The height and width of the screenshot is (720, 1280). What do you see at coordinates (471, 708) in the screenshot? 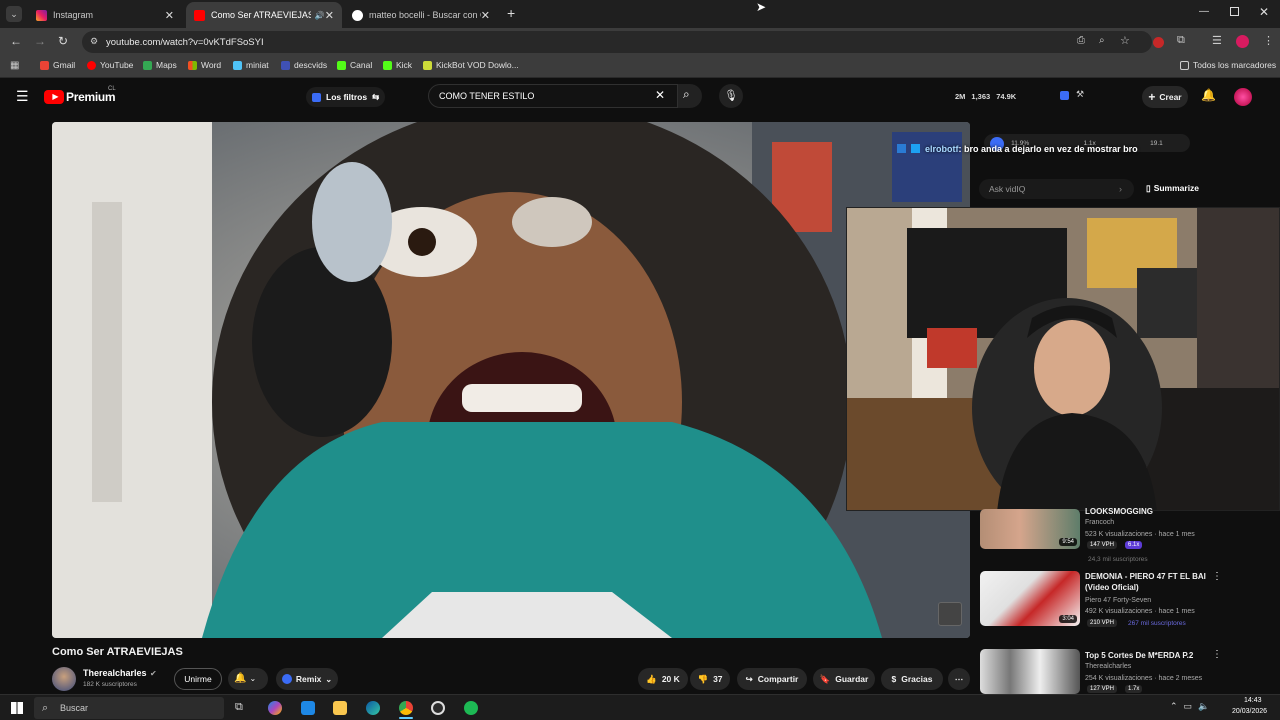
I see `spotify-icon` at bounding box center [471, 708].